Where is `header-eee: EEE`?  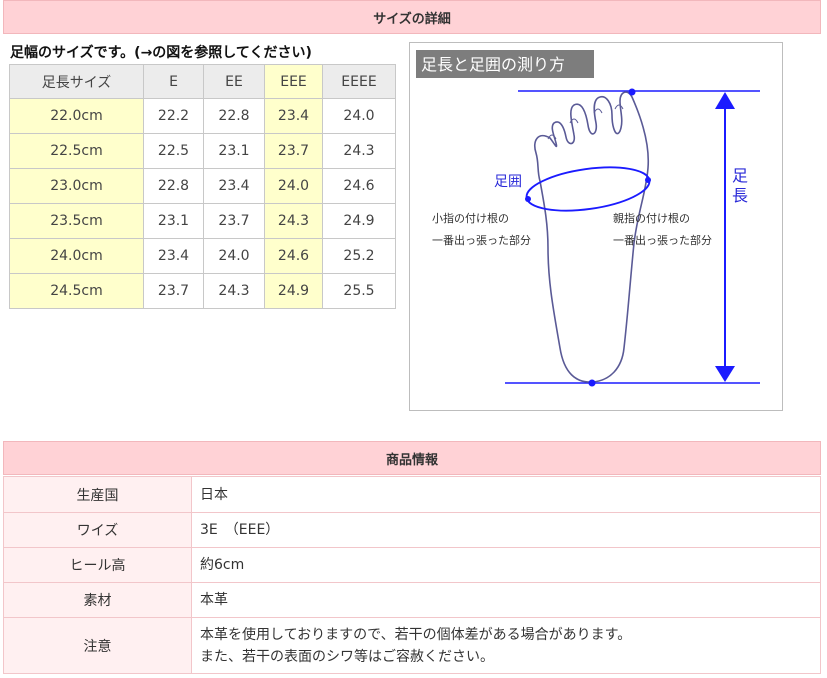
header-eee: EEE is located at coordinates (293, 81).